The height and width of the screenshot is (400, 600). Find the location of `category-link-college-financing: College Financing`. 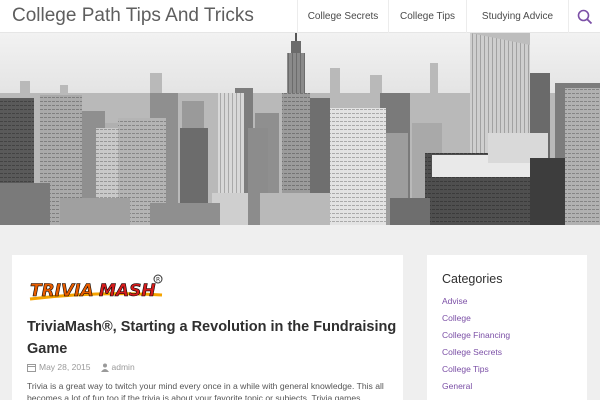

category-link-college-financing: College Financing is located at coordinates (476, 337).